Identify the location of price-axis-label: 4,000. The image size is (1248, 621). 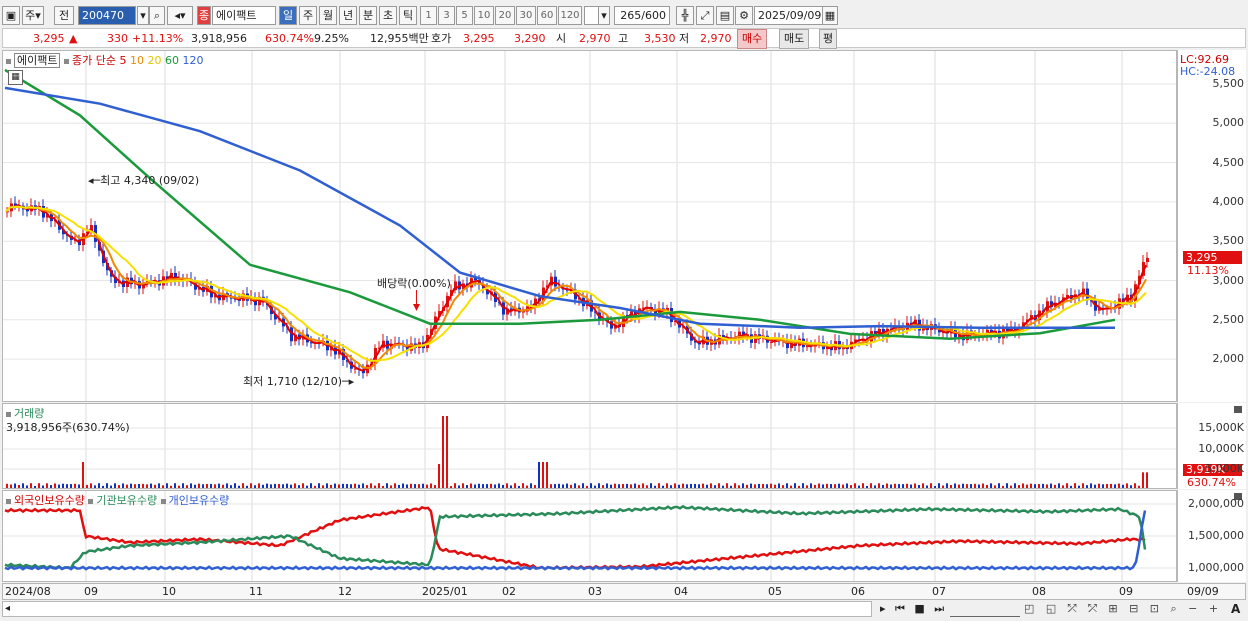
(1228, 201).